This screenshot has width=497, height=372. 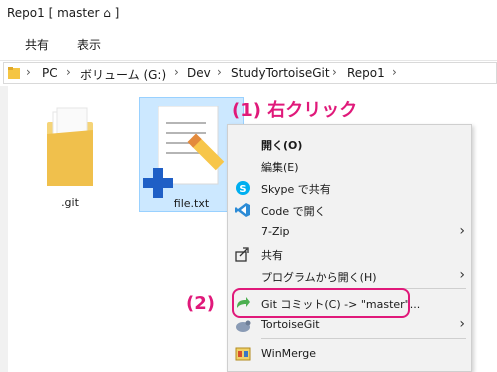 I want to click on skype-icon: S, so click(x=243, y=188).